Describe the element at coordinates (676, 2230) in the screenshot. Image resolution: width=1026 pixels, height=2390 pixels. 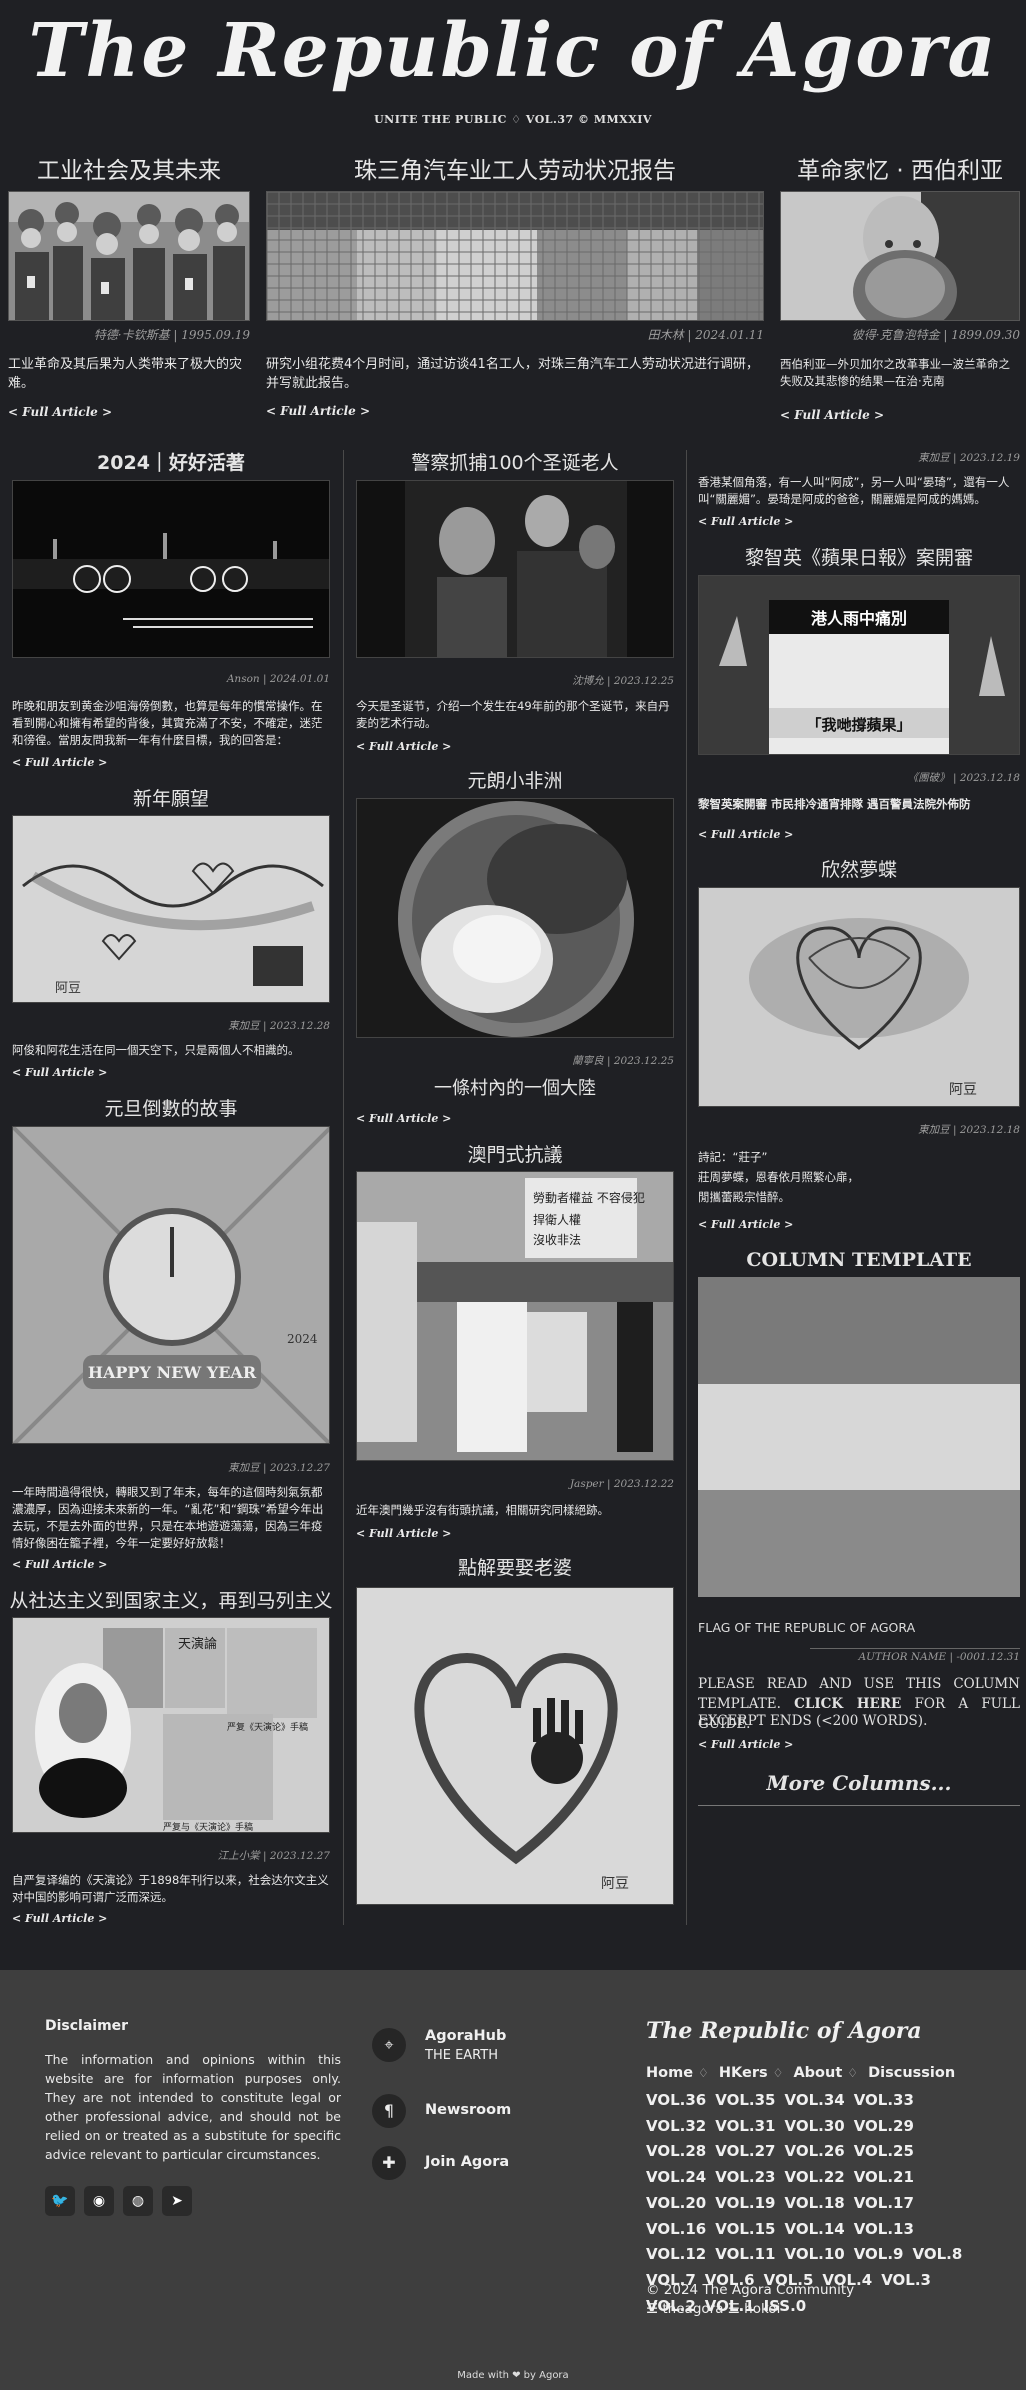
I see `volume-link: VOL.16` at that location.